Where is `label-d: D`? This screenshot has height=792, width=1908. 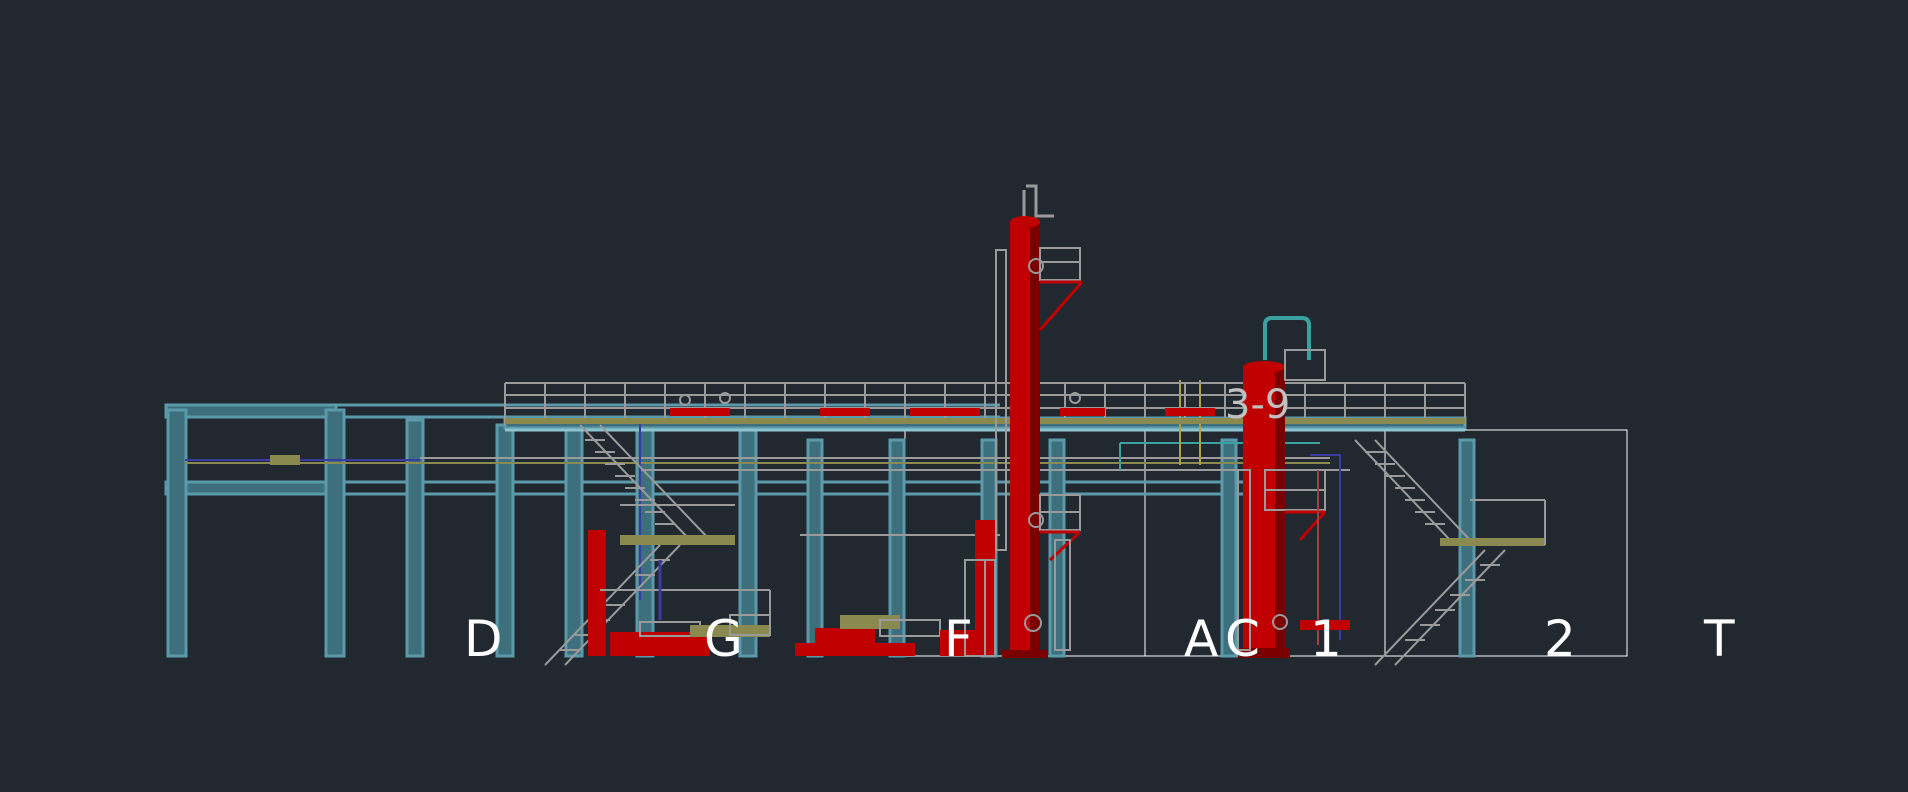
label-d: D is located at coordinates (483, 639).